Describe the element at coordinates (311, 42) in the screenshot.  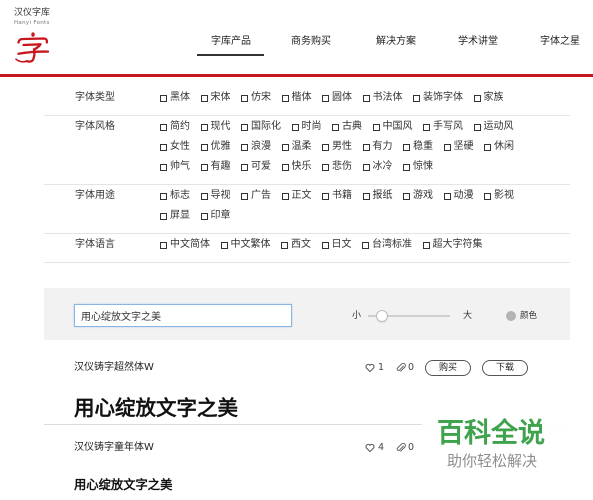
I see `nav-item-business-purchase: 商务购买` at that location.